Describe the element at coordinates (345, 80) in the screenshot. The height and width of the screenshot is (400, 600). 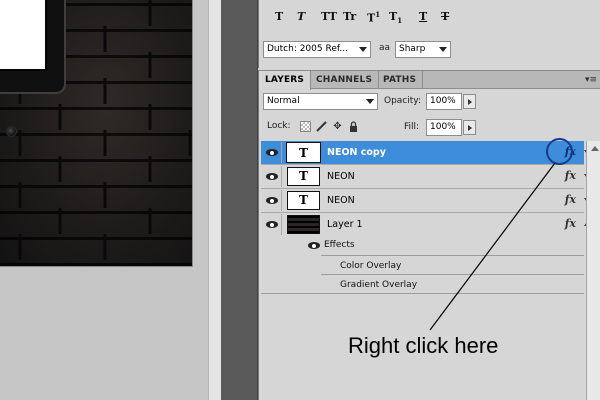
I see `tab-channels: CHANNELS` at that location.